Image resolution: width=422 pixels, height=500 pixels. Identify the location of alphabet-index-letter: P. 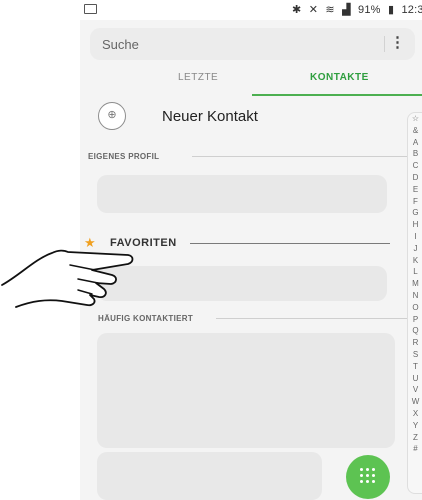
(415, 320).